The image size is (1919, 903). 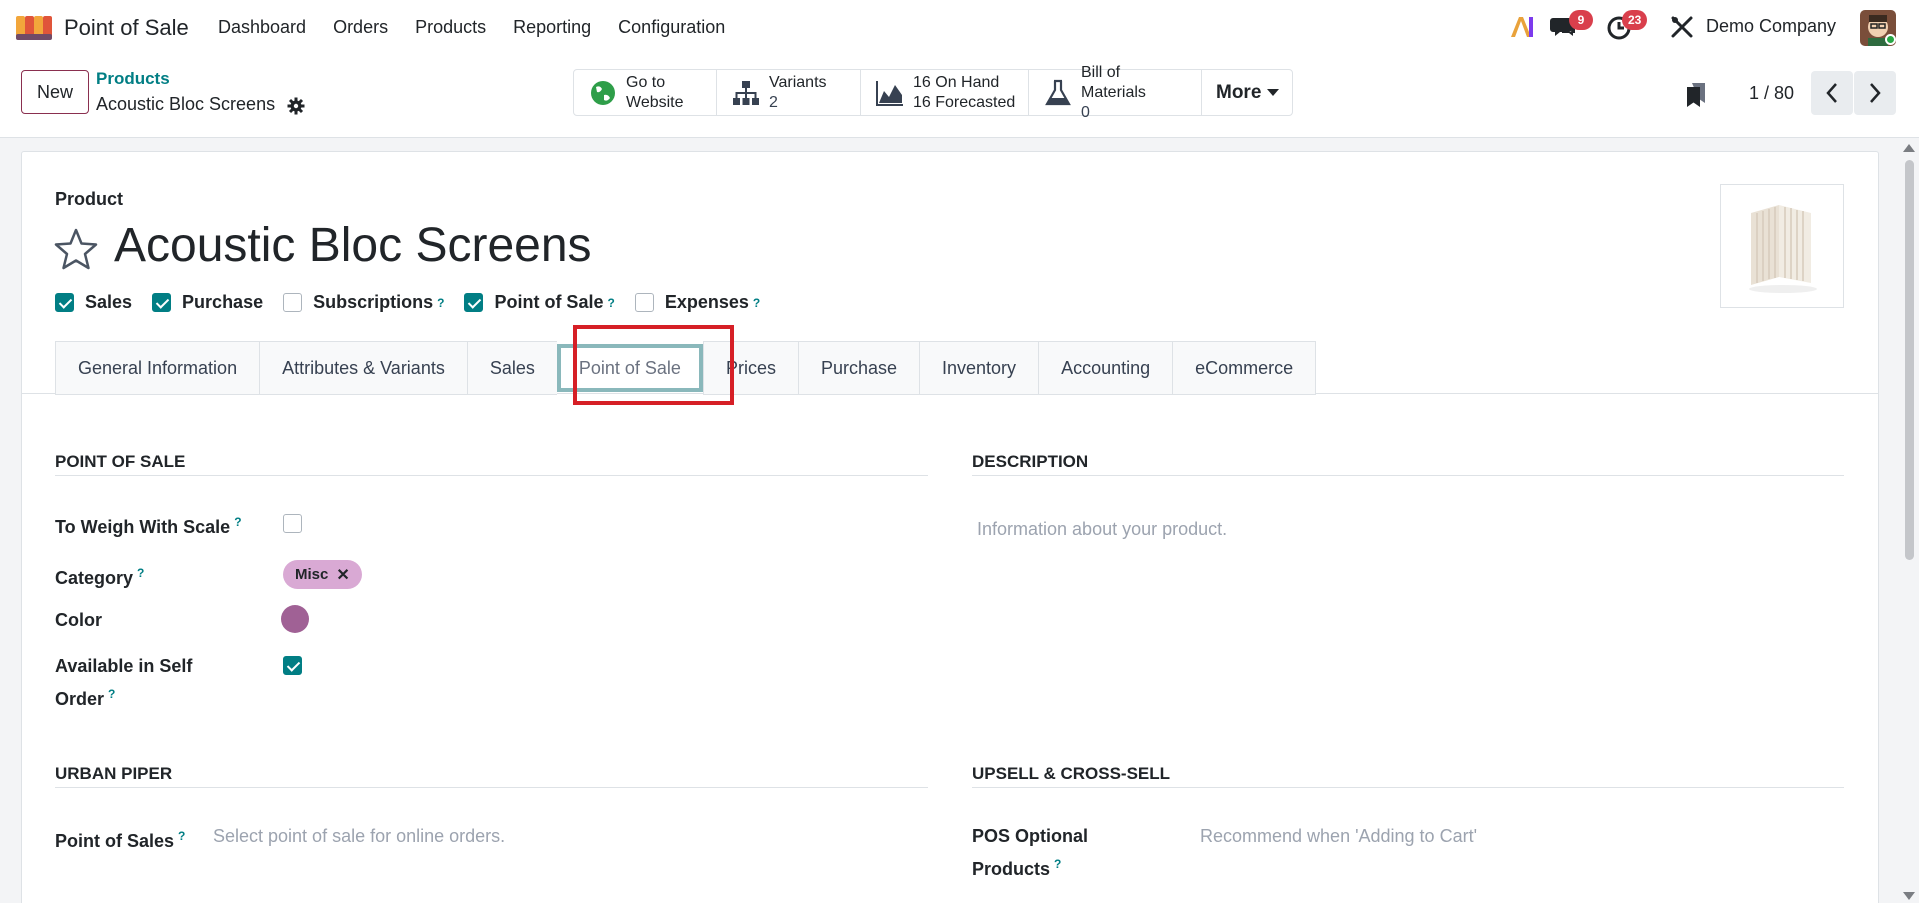 What do you see at coordinates (353, 245) in the screenshot?
I see `product-name: Acoustic Bloc Screens` at bounding box center [353, 245].